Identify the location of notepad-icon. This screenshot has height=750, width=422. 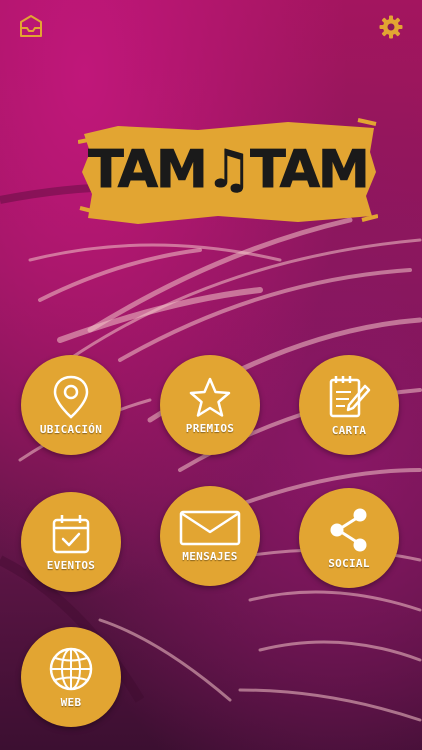
(350, 396).